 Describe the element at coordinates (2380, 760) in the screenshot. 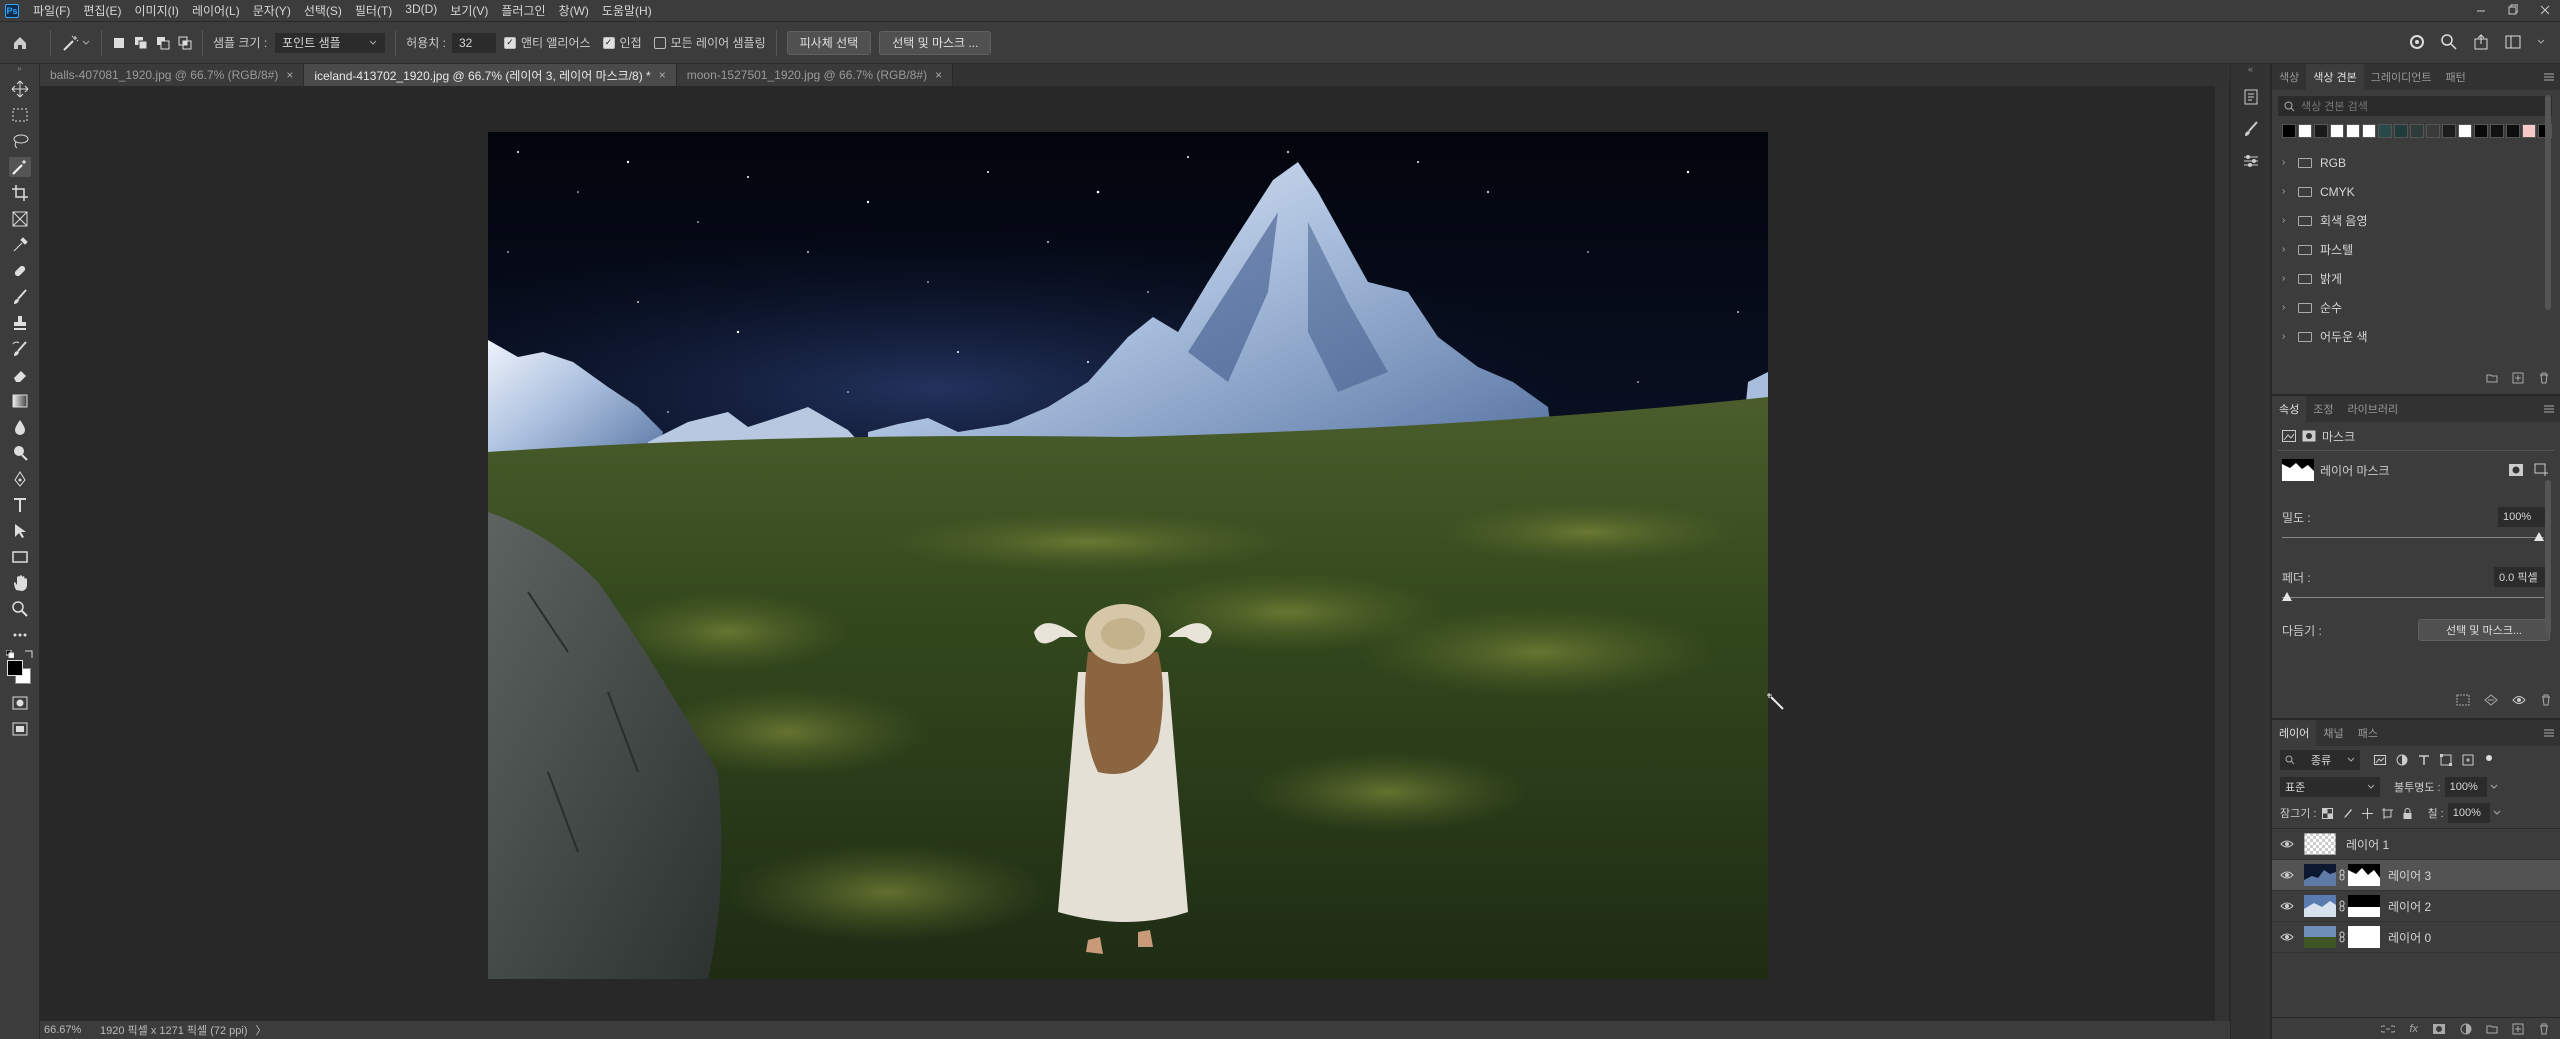

I see `filter-pixel-icon` at that location.